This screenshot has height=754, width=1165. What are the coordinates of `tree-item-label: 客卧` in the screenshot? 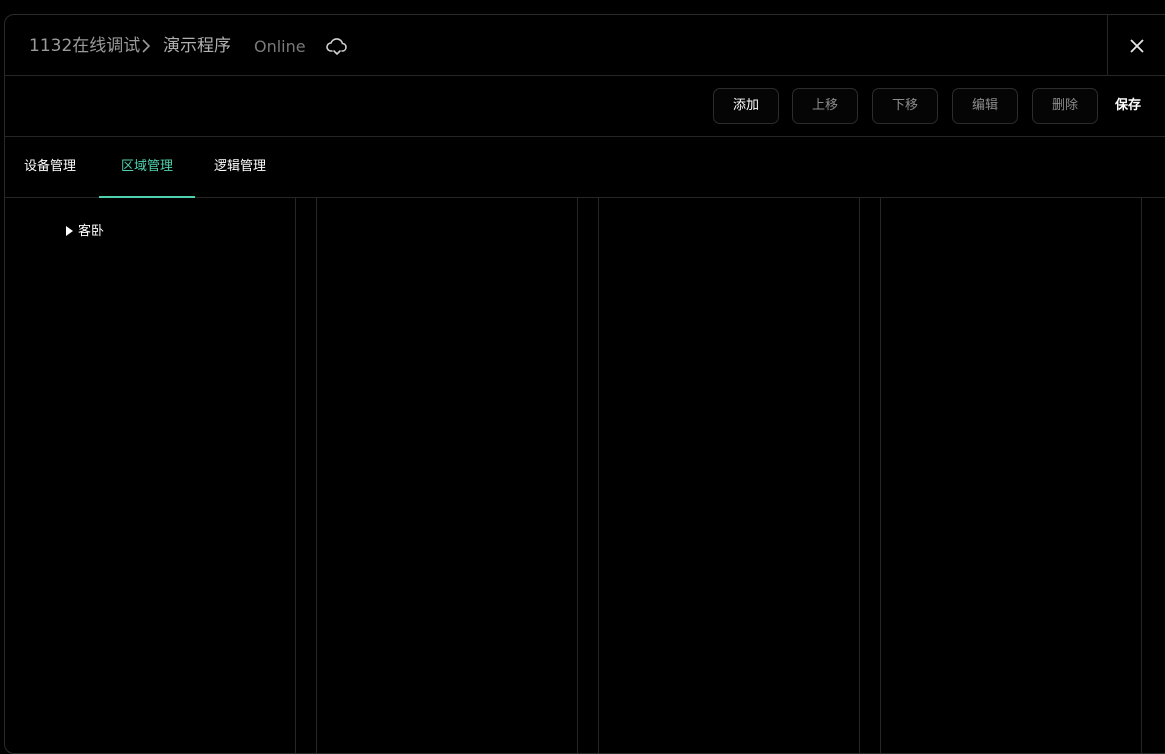 It's located at (91, 231).